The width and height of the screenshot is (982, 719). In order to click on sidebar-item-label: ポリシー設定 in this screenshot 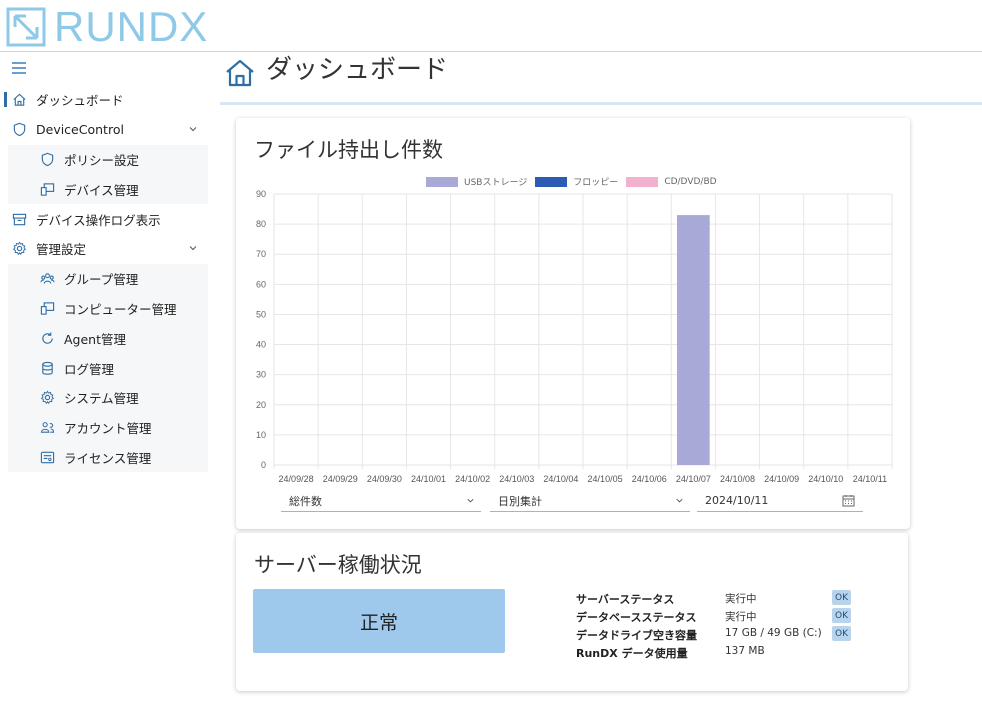, I will do `click(102, 160)`.